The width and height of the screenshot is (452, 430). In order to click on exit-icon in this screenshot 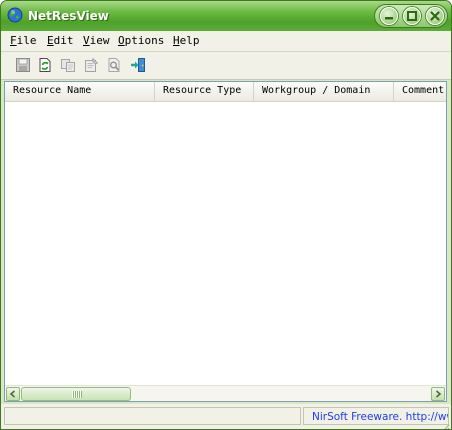, I will do `click(138, 65)`.